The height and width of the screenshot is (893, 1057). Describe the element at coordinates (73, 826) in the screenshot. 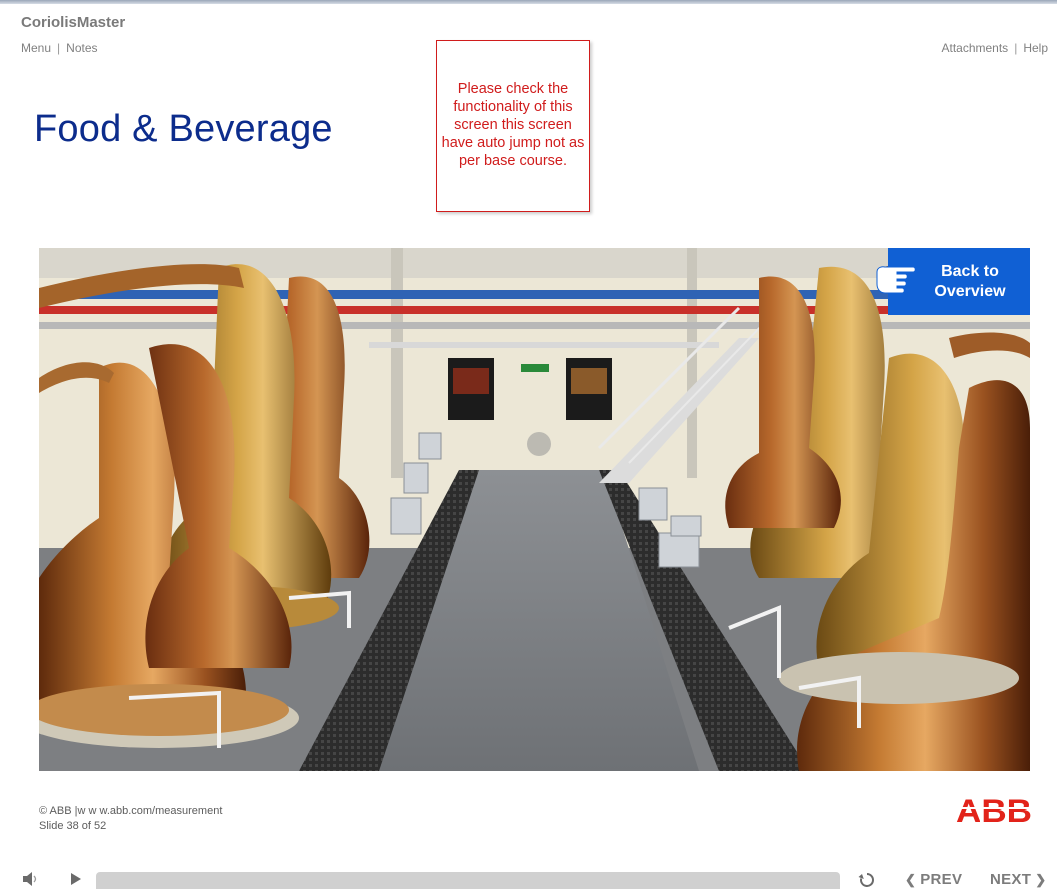

I see `slide-counter: Slide 38 of 52` at that location.